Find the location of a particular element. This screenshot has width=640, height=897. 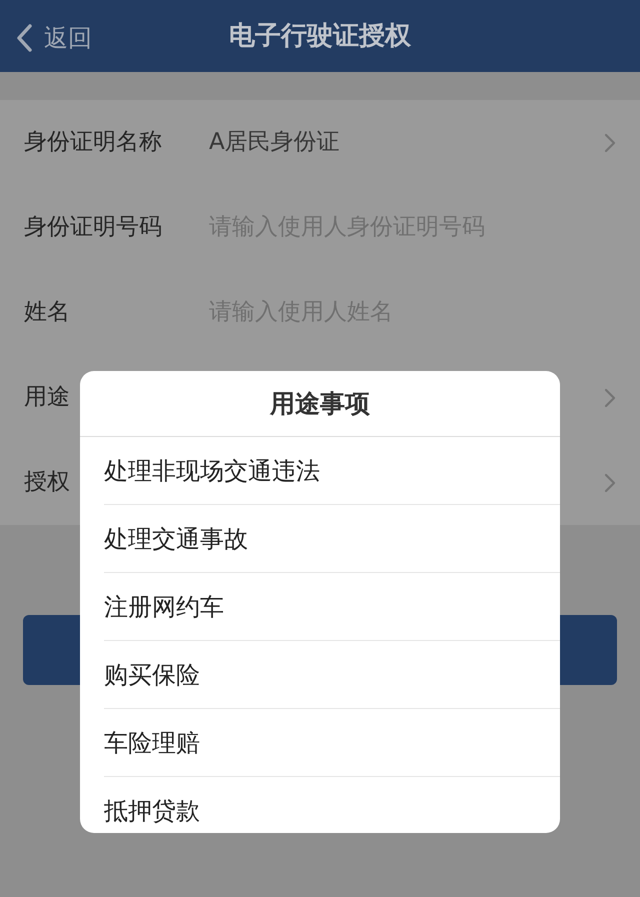

field-label: 用途 is located at coordinates (47, 397).